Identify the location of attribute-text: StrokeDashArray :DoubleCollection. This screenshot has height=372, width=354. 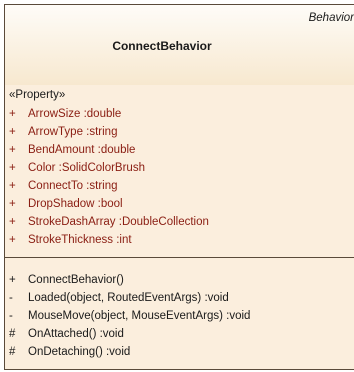
(118, 222).